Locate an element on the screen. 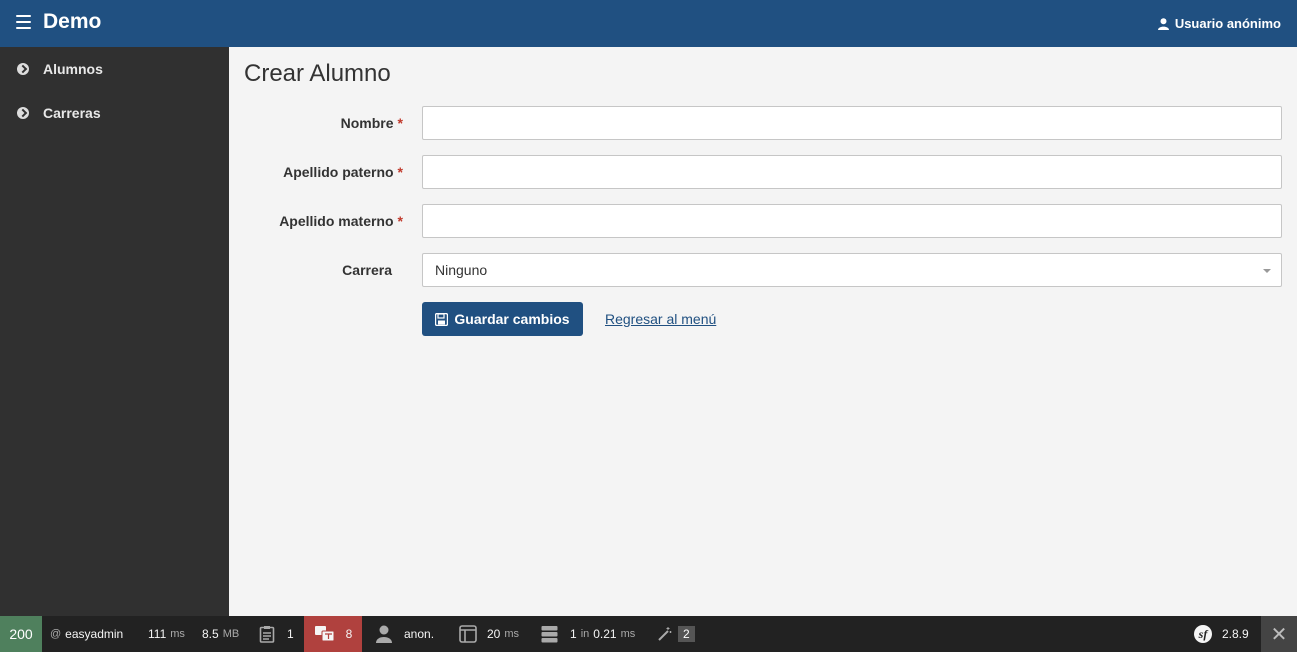 This screenshot has height=652, width=1297. apellido-paterno-input is located at coordinates (852, 172).